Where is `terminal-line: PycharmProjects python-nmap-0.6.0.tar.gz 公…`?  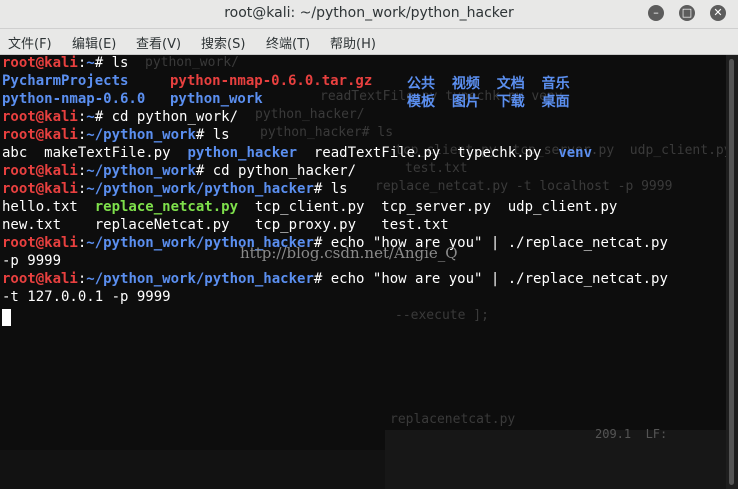 terminal-line: PycharmProjects python-nmap-0.6.0.tar.gz 公… is located at coordinates (286, 82).